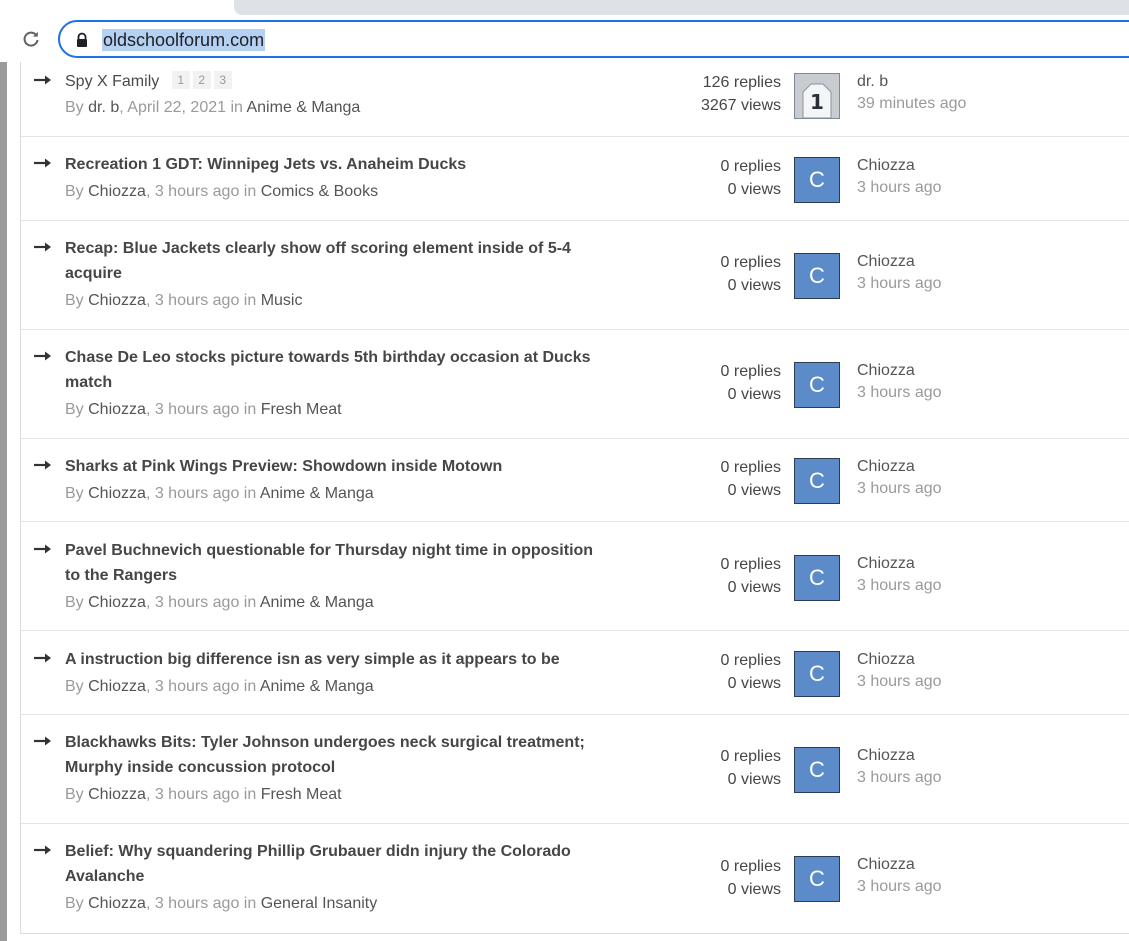 The height and width of the screenshot is (941, 1129). I want to click on address-bar: oldschoolforum.com, so click(593, 39).